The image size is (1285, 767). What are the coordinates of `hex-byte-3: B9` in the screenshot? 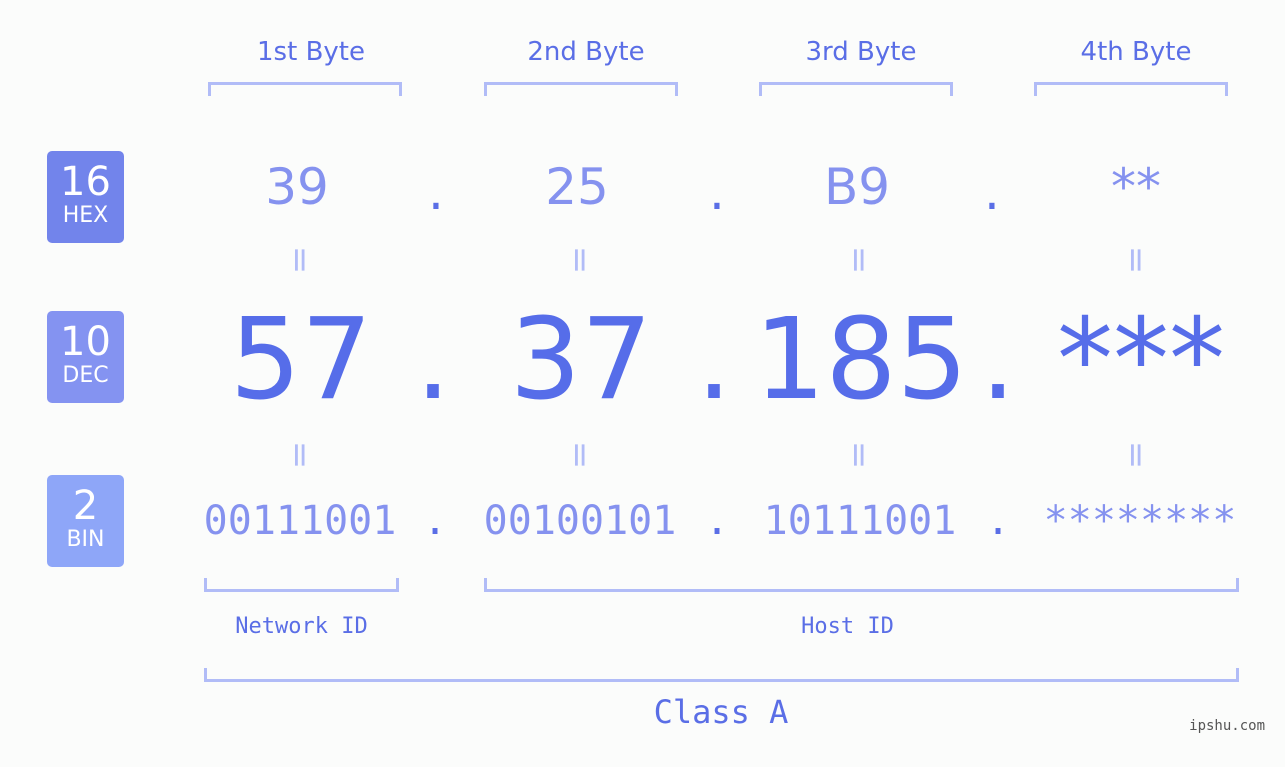 It's located at (857, 187).